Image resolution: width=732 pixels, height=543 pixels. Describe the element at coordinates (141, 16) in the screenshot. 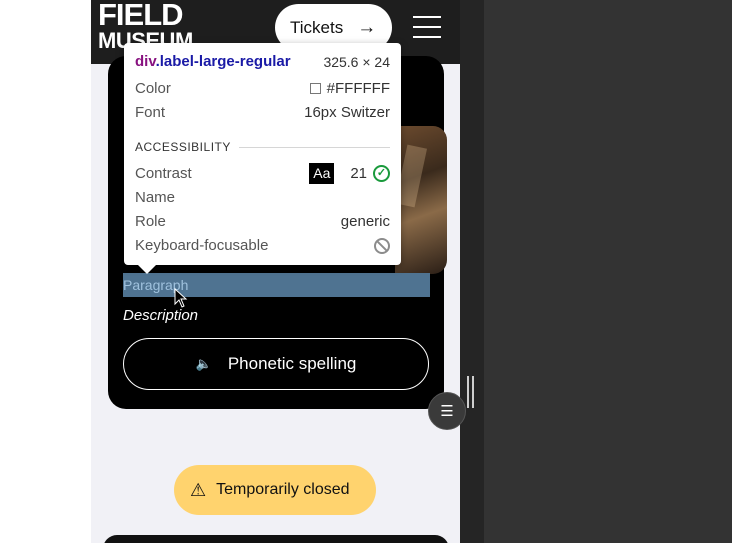

I see `logo-line-field: FIELD` at that location.